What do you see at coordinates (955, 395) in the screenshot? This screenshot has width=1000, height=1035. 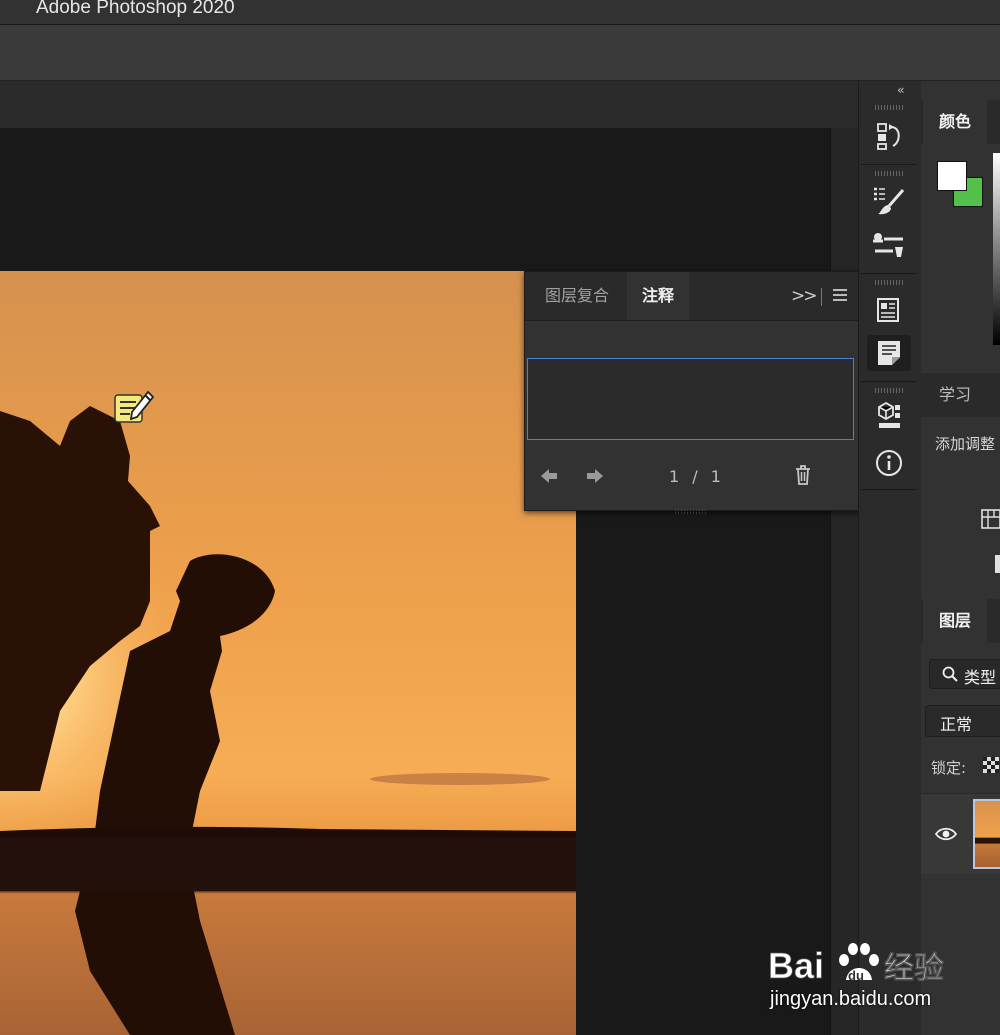 I see `tab-learn: 学习` at bounding box center [955, 395].